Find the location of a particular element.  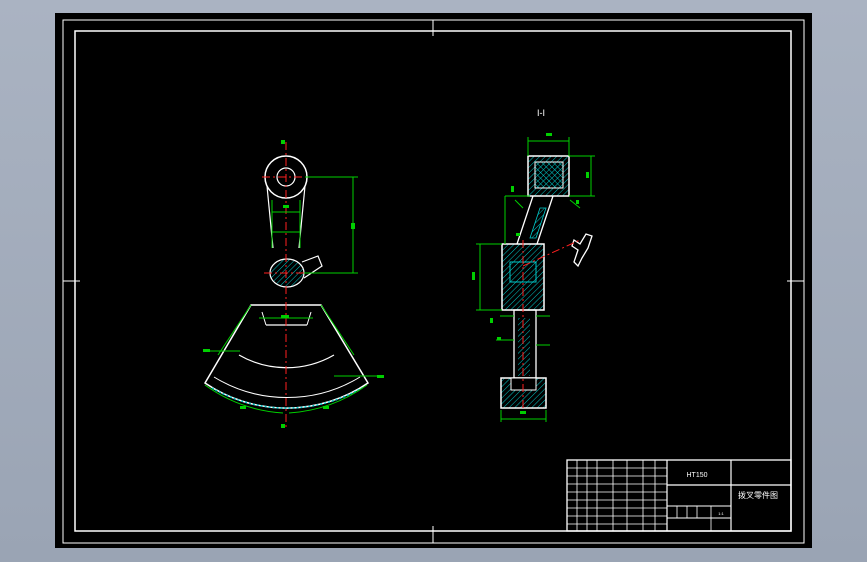

material-label: HT150 is located at coordinates (696, 475).